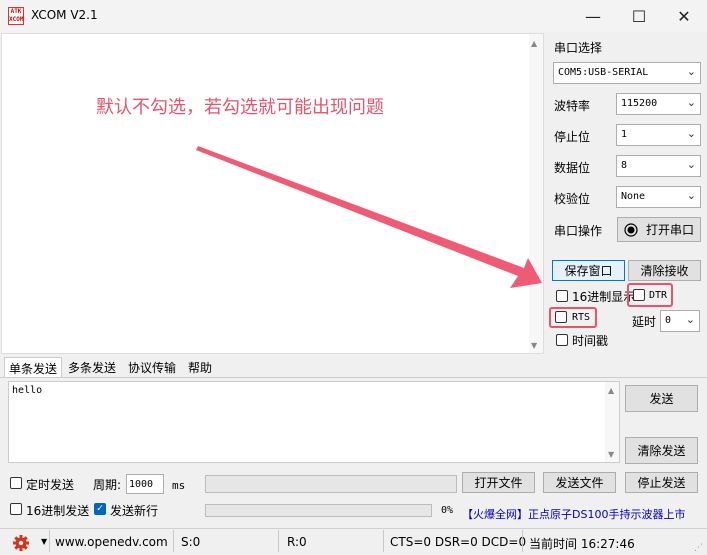  I want to click on app-logo: ATK XCOM, so click(16, 16).